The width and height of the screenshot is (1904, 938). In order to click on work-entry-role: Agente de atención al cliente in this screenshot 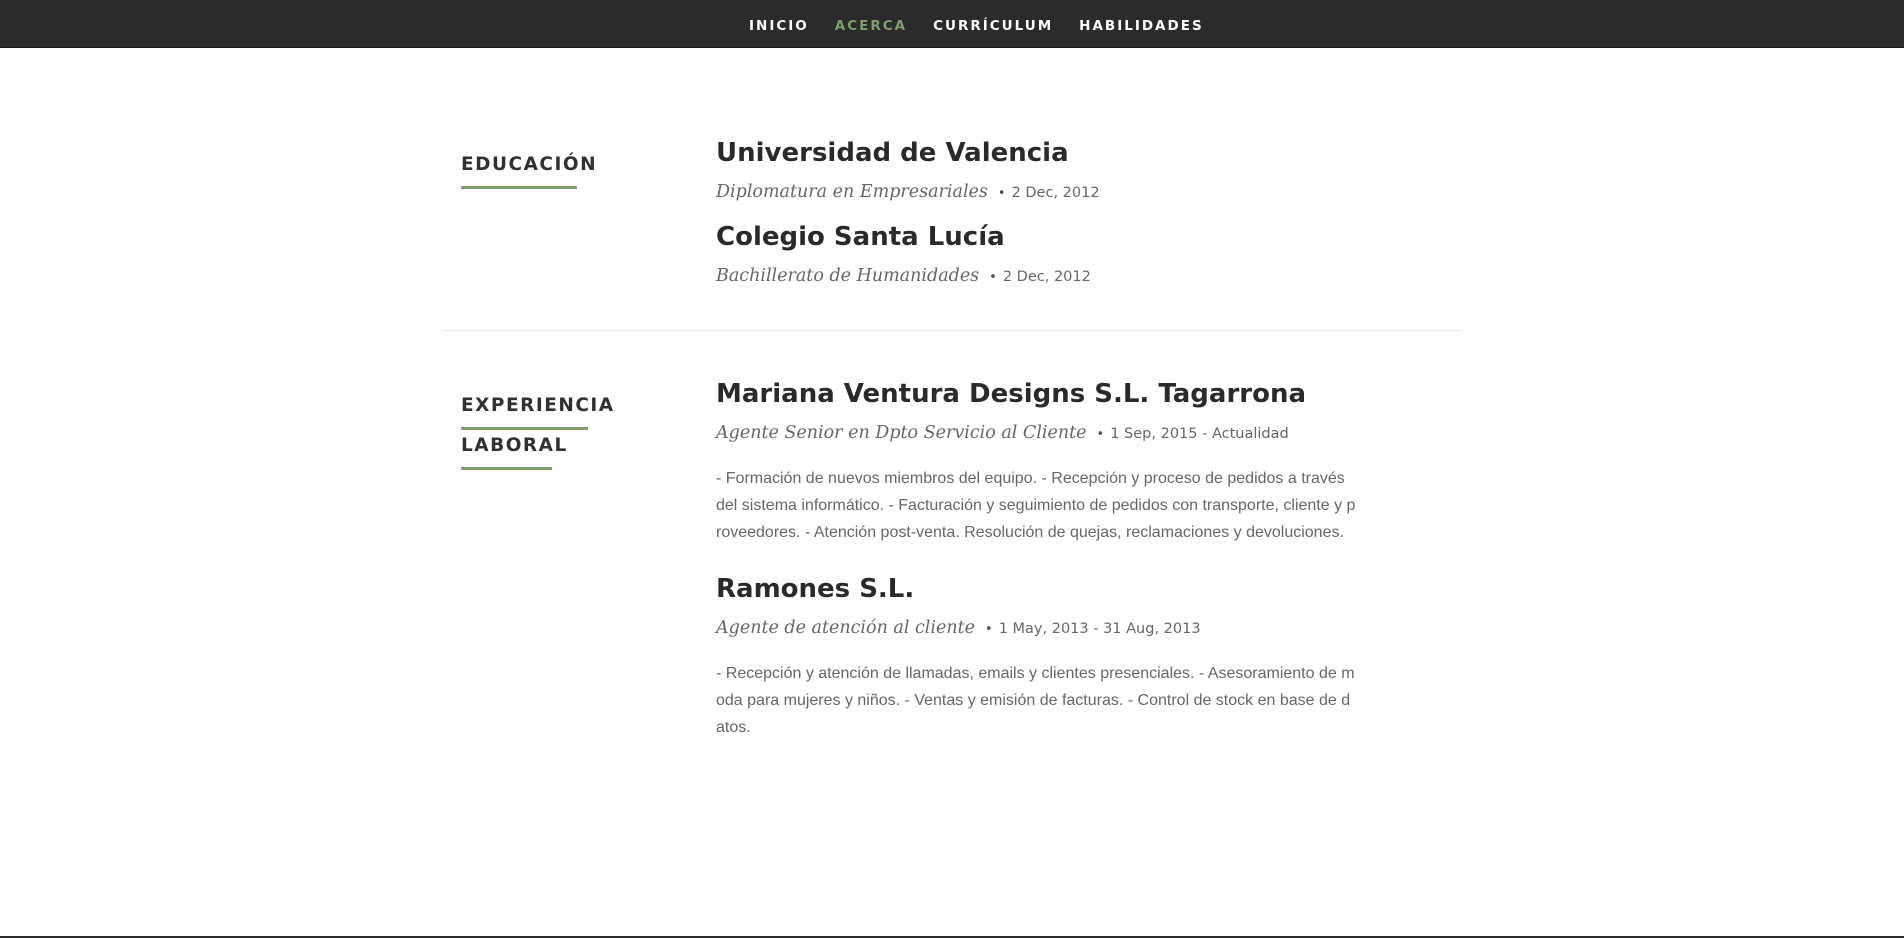, I will do `click(846, 628)`.